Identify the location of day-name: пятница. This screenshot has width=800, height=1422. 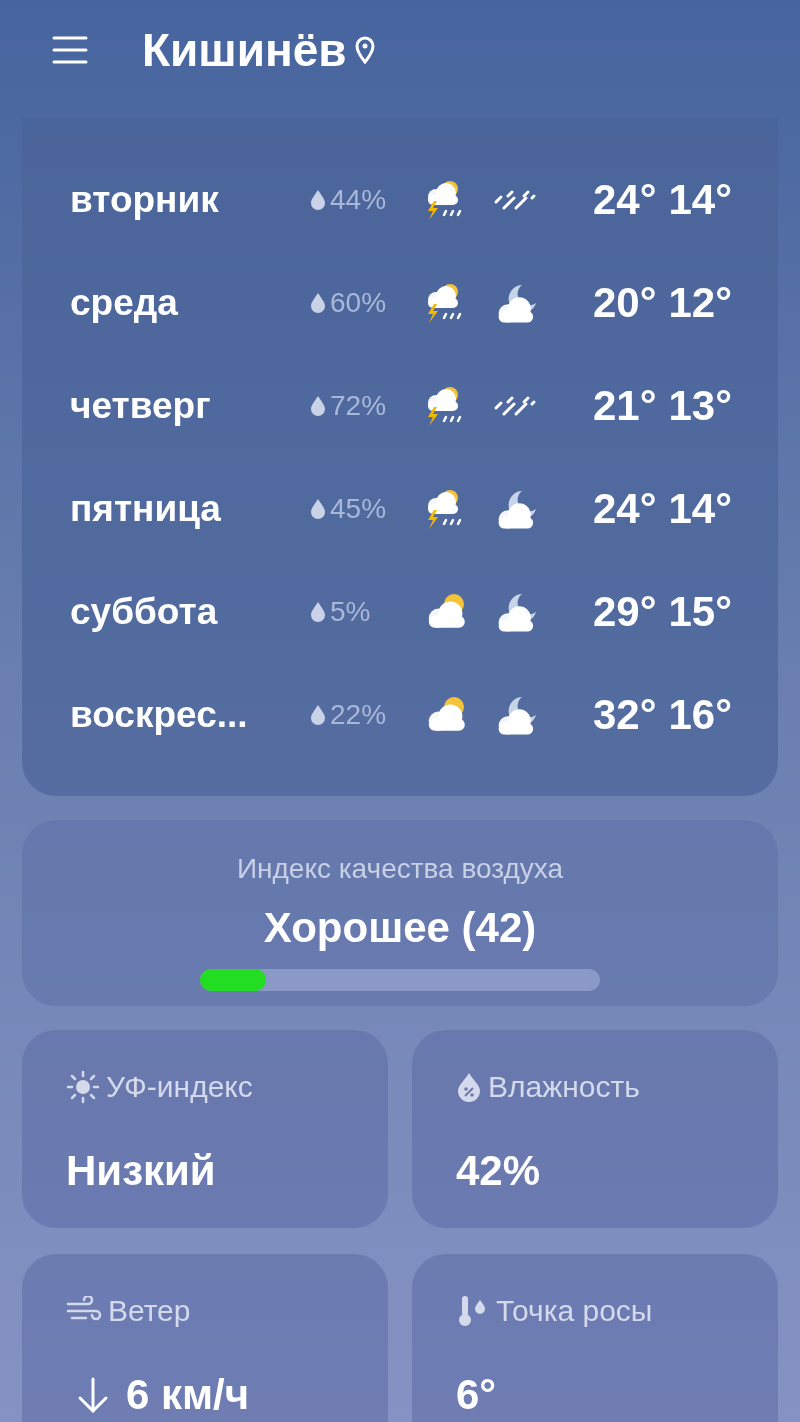
(146, 508).